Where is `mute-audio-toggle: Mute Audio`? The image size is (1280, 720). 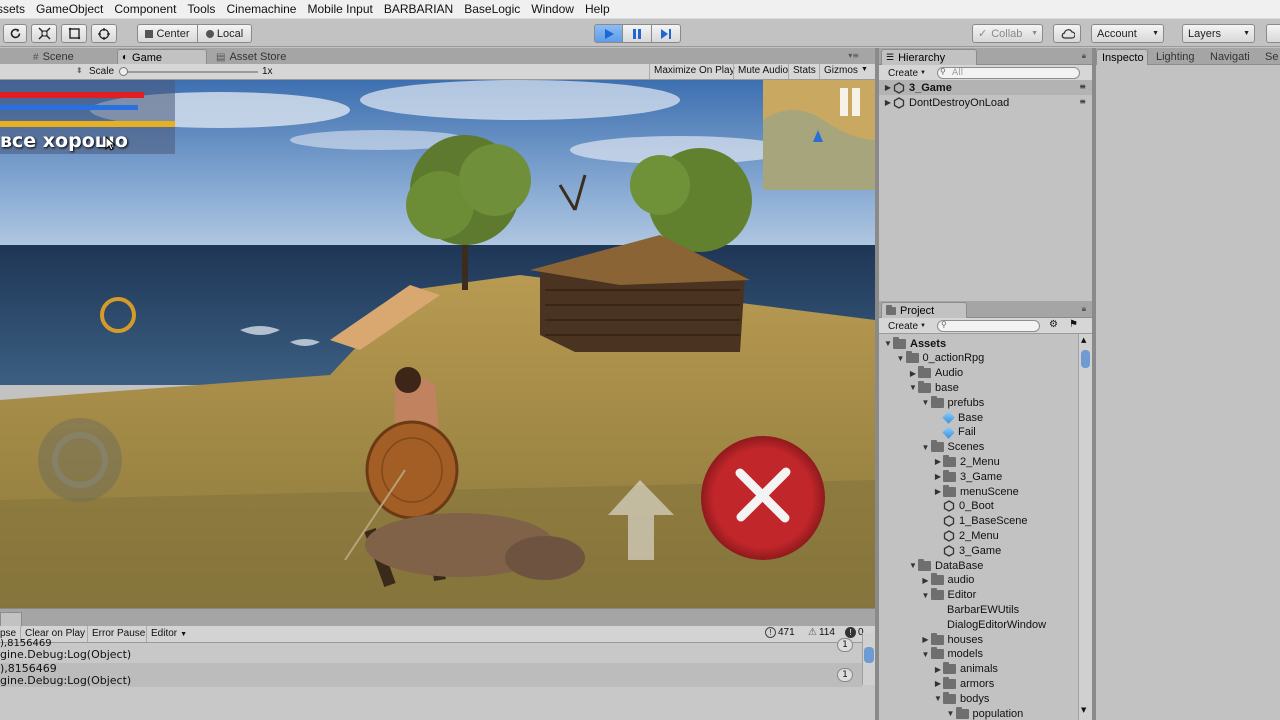 mute-audio-toggle: Mute Audio is located at coordinates (762, 71).